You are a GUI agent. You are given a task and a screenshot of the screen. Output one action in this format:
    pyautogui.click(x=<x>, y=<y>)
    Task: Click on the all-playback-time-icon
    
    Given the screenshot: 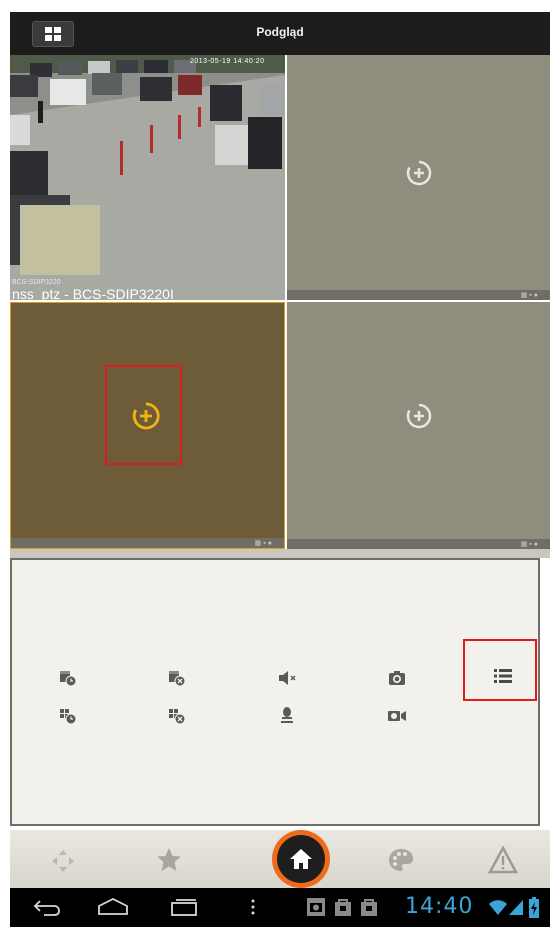 What is the action you would take?
    pyautogui.click(x=68, y=716)
    